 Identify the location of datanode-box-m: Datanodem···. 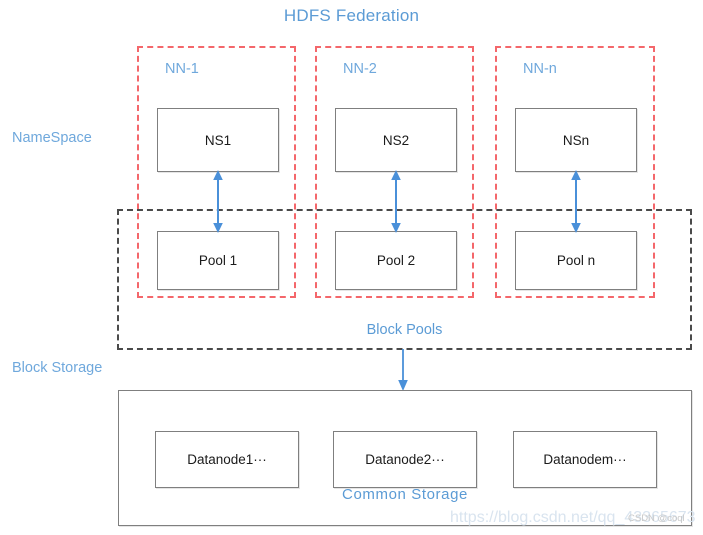
(585, 459).